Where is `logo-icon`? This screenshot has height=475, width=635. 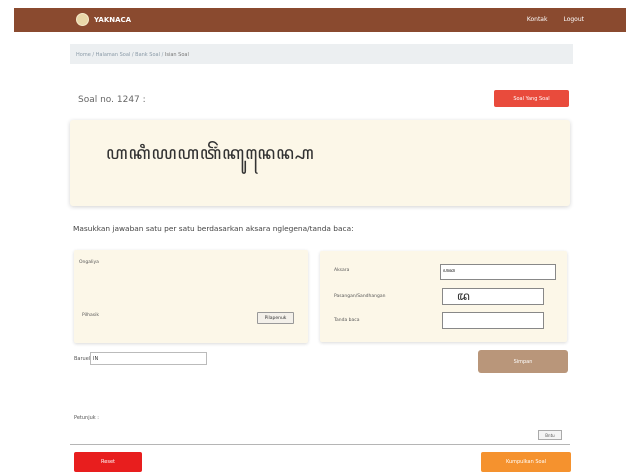 logo-icon is located at coordinates (82, 19).